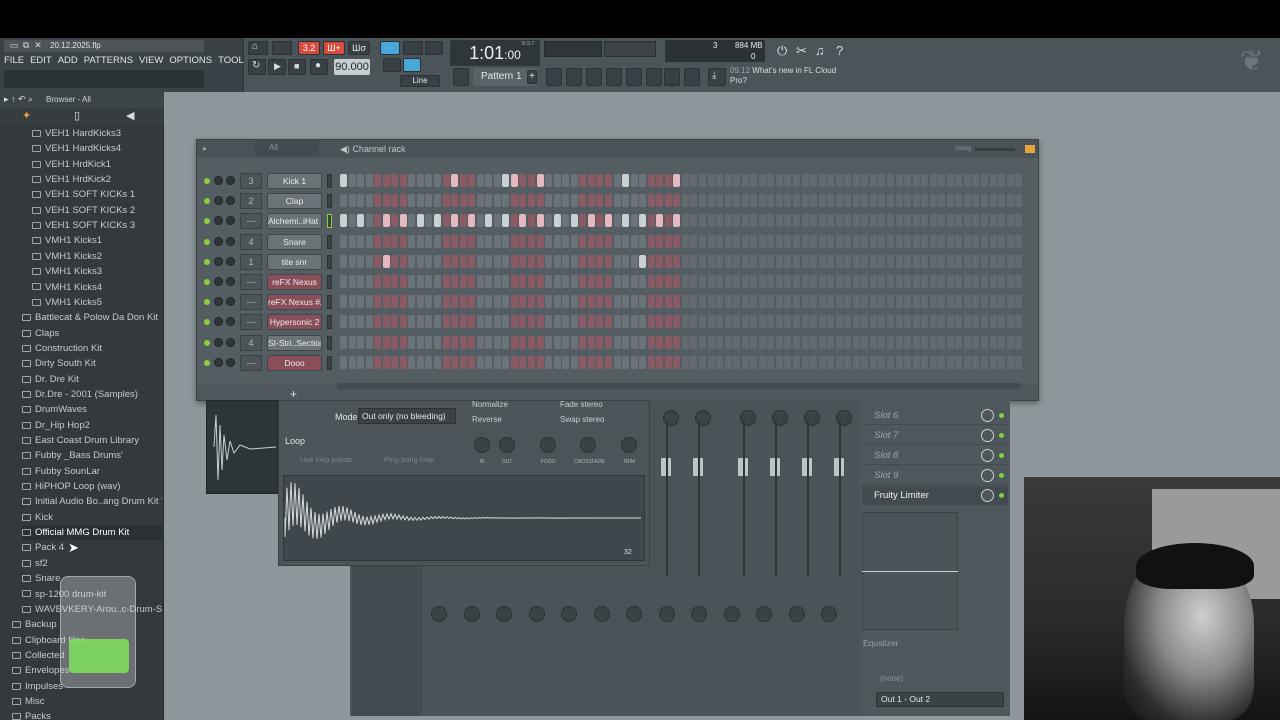 This screenshot has height=720, width=1280. Describe the element at coordinates (207, 322) in the screenshot. I see `channel-mute-led` at that location.